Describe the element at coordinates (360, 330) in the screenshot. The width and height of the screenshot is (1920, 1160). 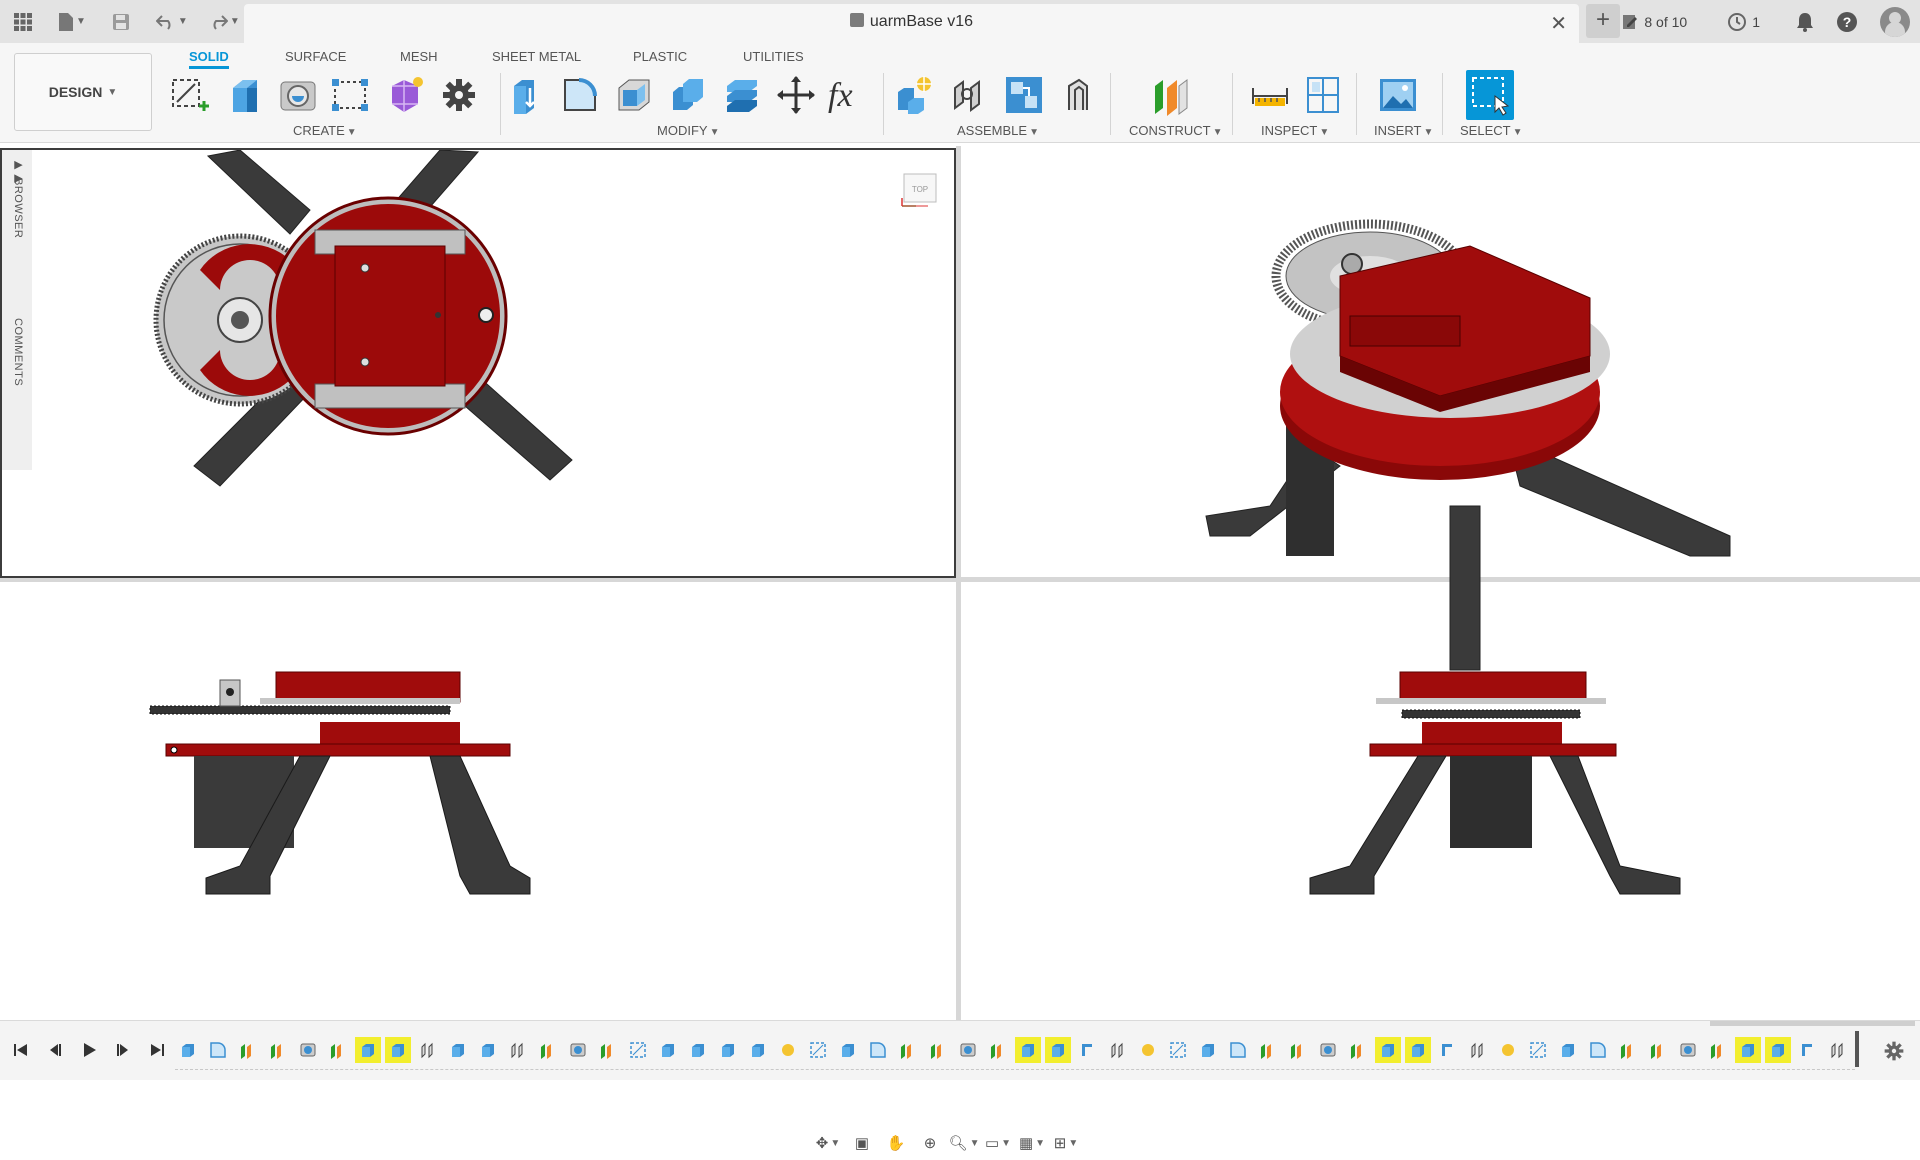
I see `top-view-model` at that location.